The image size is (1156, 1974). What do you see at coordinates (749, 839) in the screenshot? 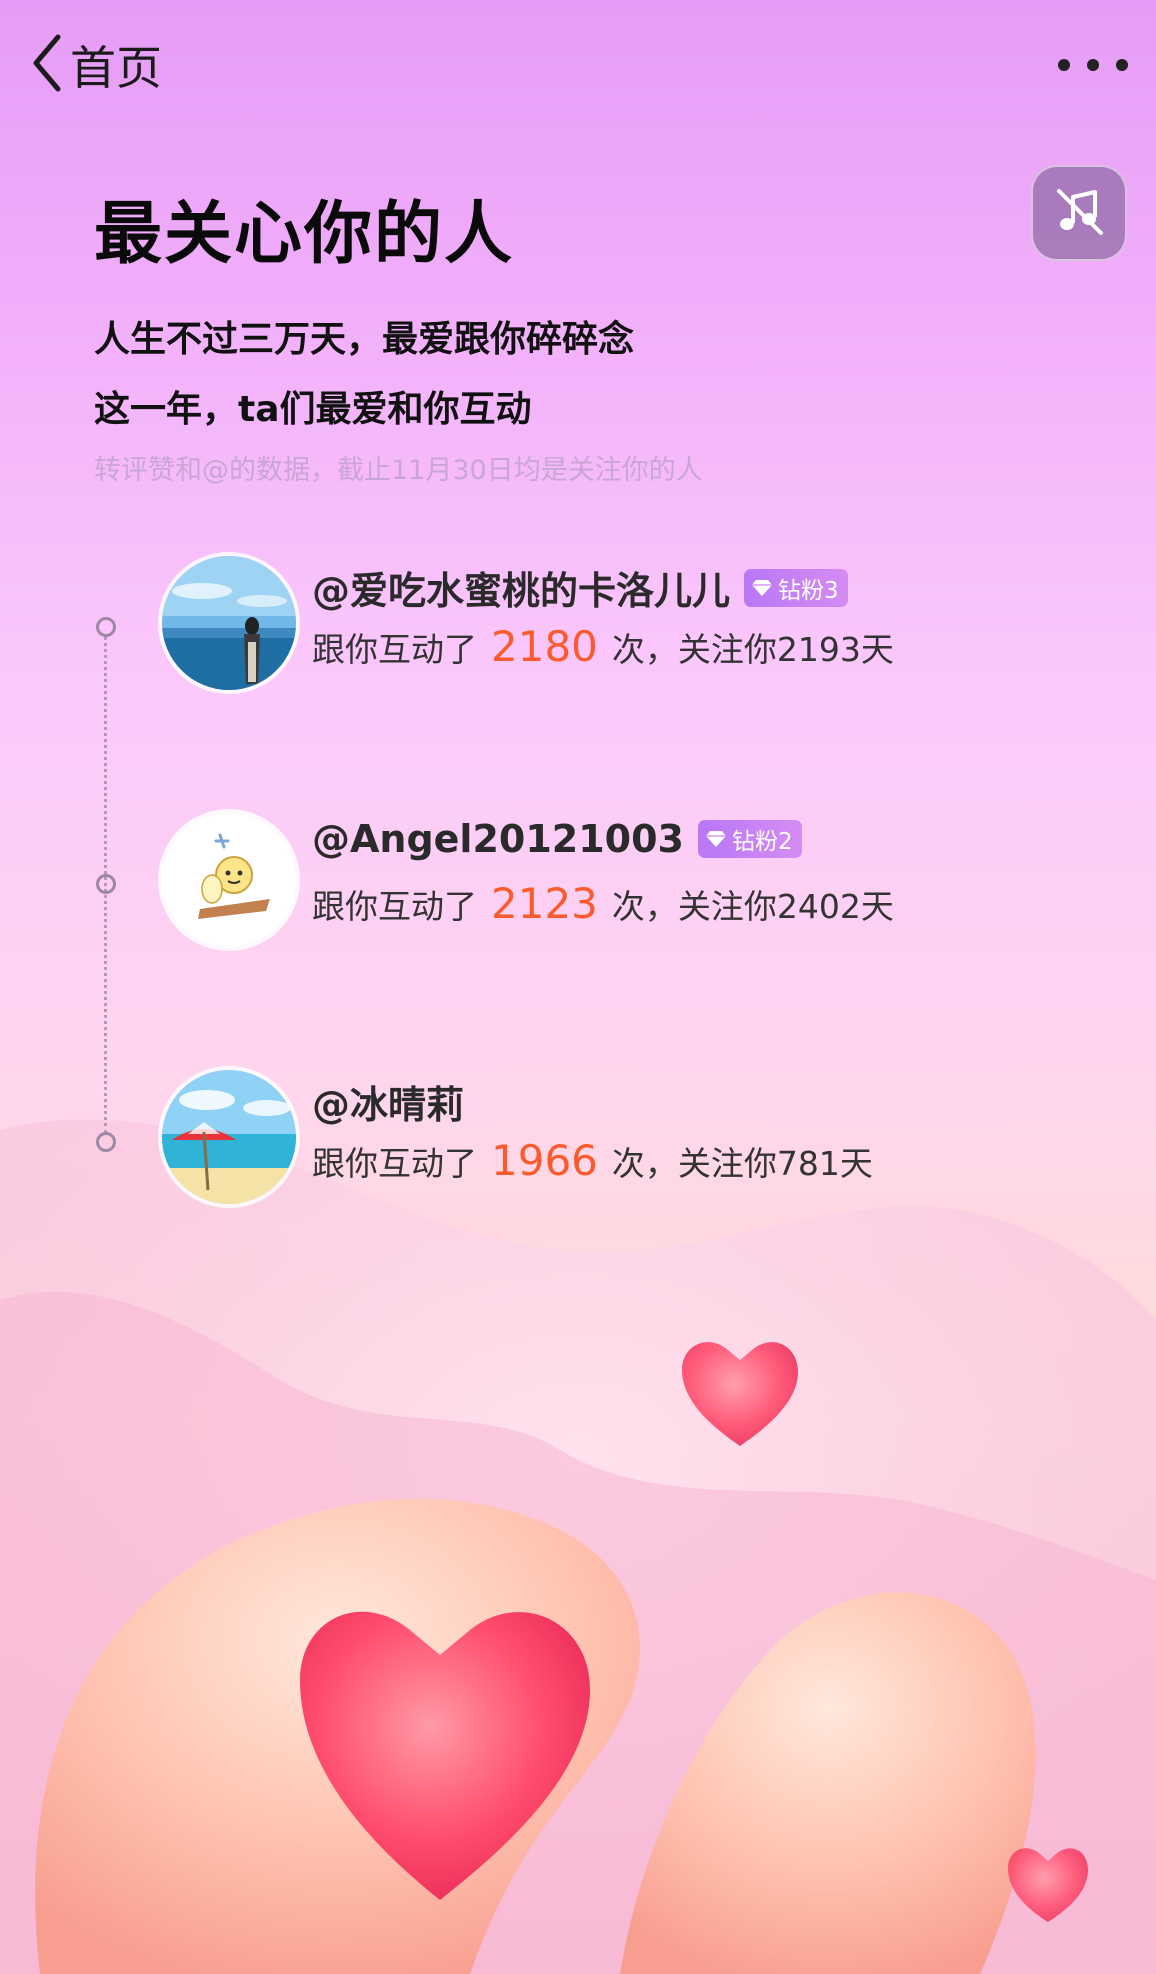
I see `fan-badge: 钻粉2` at bounding box center [749, 839].